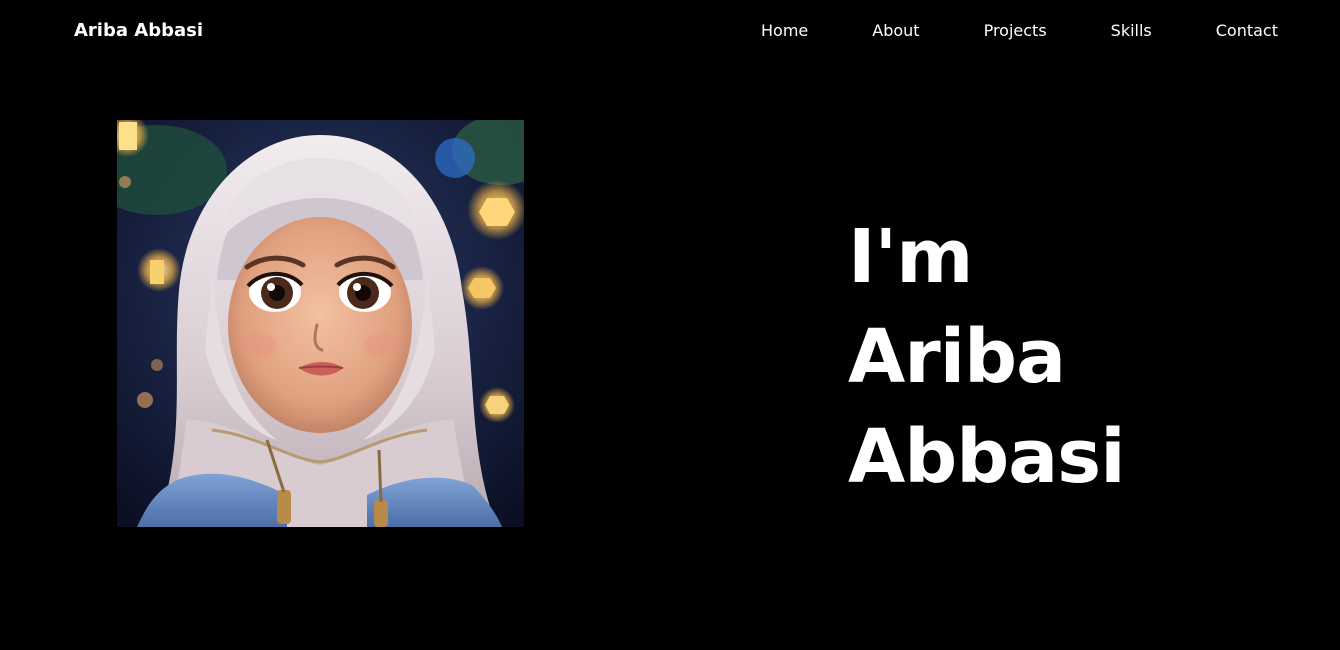  Describe the element at coordinates (1015, 31) in the screenshot. I see `nav-link-projects: Projects` at that location.